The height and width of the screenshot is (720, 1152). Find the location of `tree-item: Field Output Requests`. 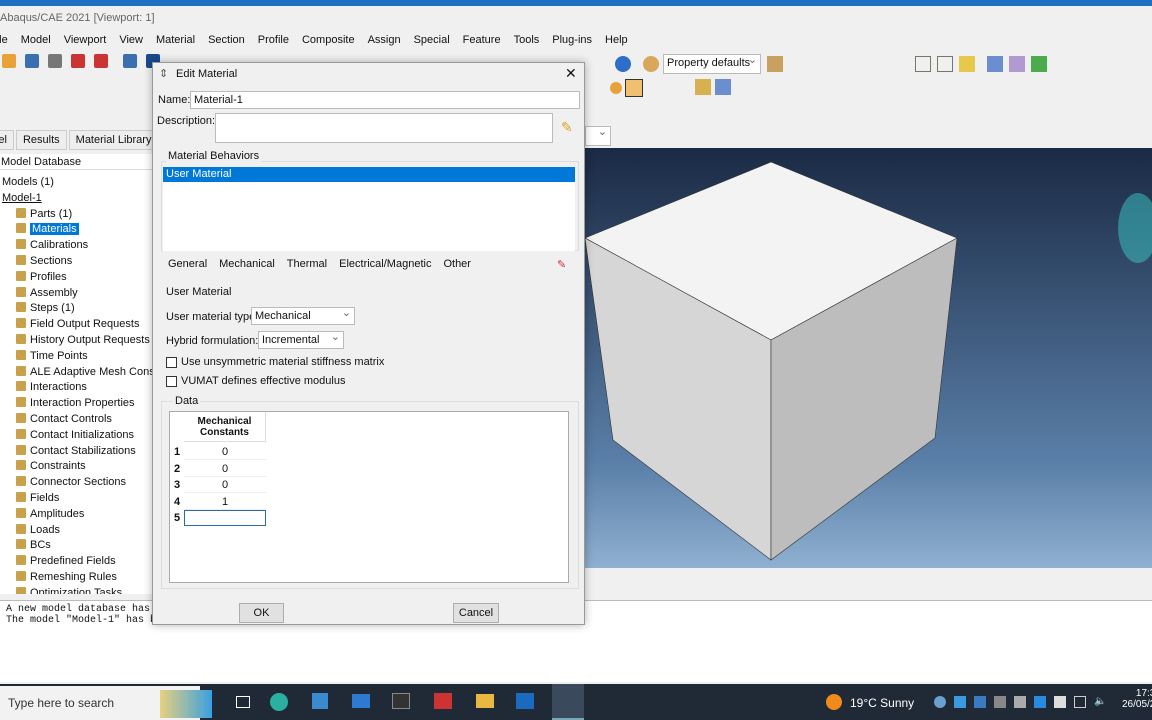

tree-item: Field Output Requests is located at coordinates (76, 325).